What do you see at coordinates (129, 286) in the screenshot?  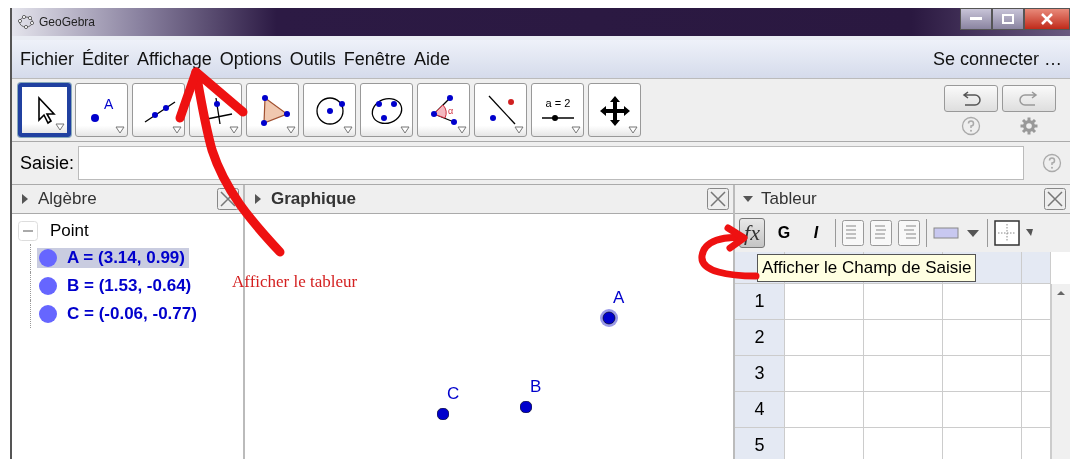 I see `point-definition: B = (1.53, -0.64)` at bounding box center [129, 286].